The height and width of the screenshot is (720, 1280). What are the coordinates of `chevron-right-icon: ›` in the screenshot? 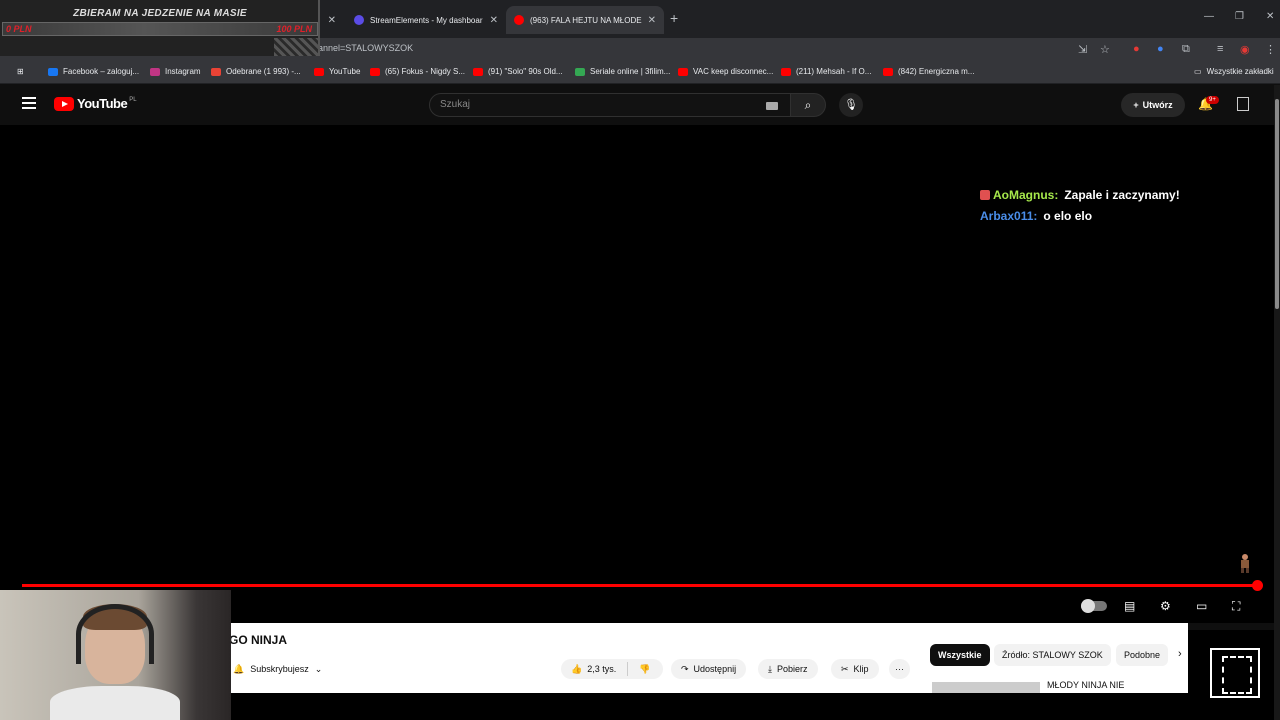 It's located at (1180, 654).